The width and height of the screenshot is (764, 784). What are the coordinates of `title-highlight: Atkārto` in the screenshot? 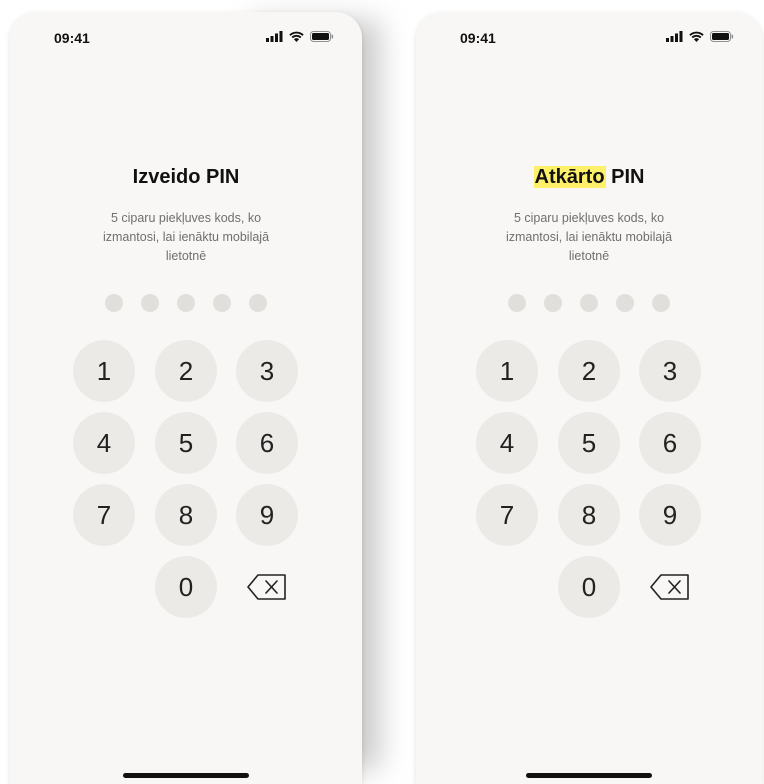 It's located at (569, 177).